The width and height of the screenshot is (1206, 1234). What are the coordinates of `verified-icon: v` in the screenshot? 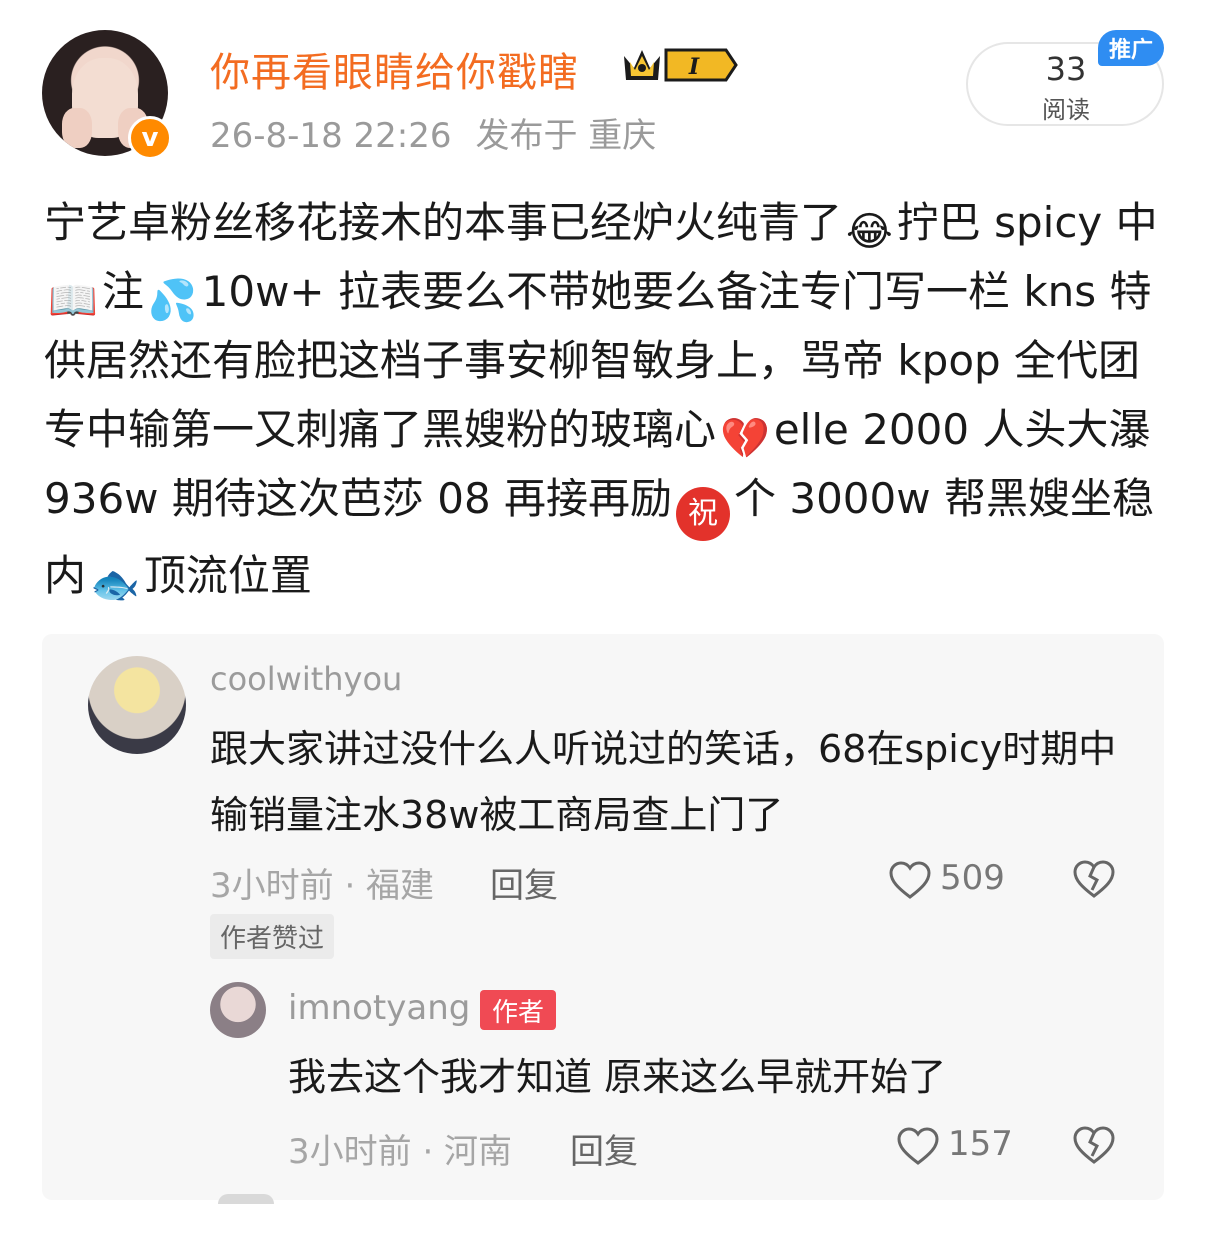 It's located at (150, 138).